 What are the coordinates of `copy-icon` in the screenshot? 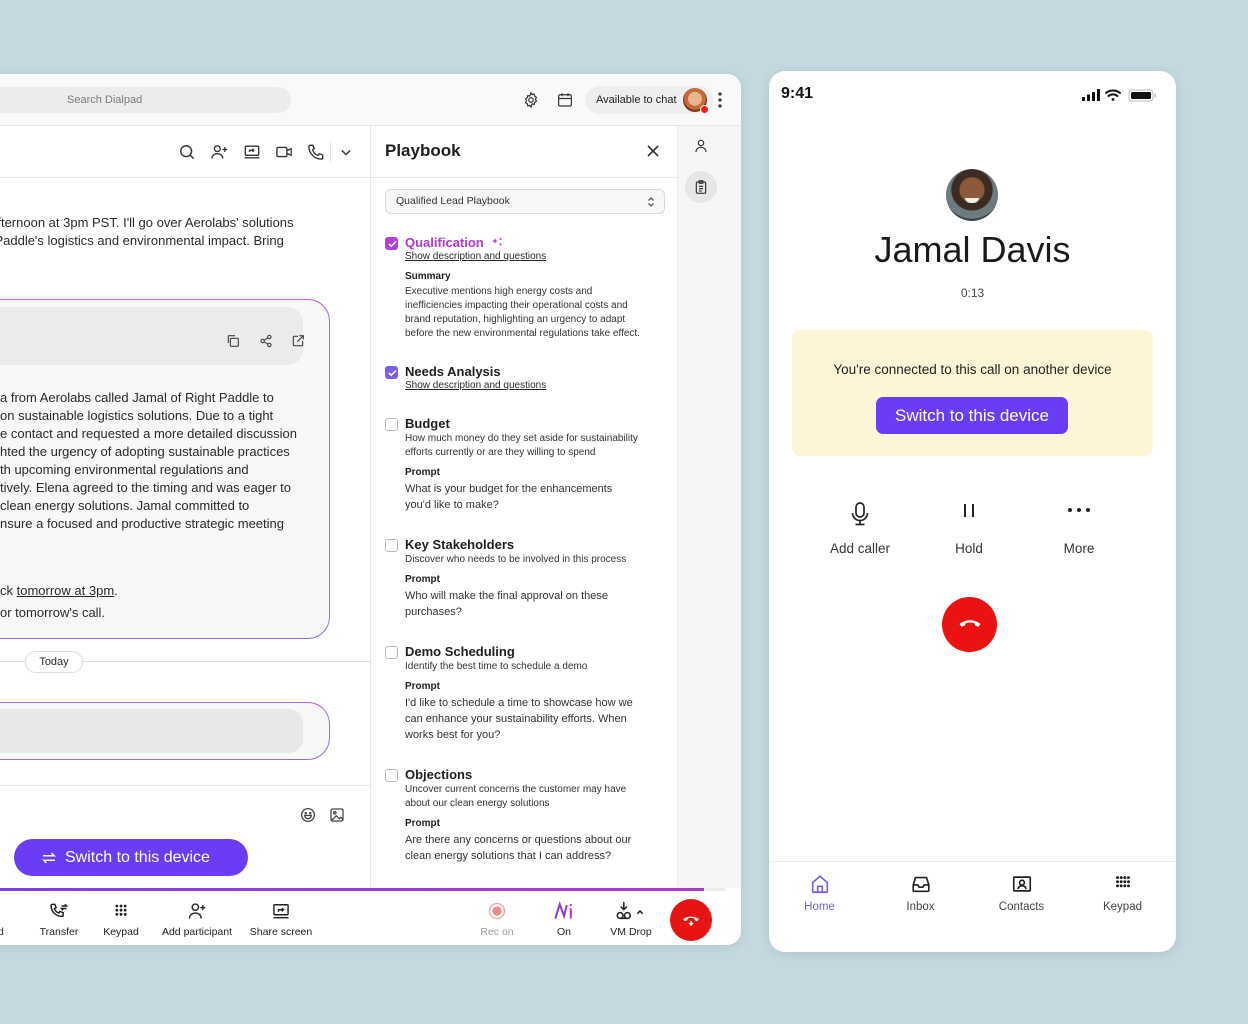 It's located at (233, 341).